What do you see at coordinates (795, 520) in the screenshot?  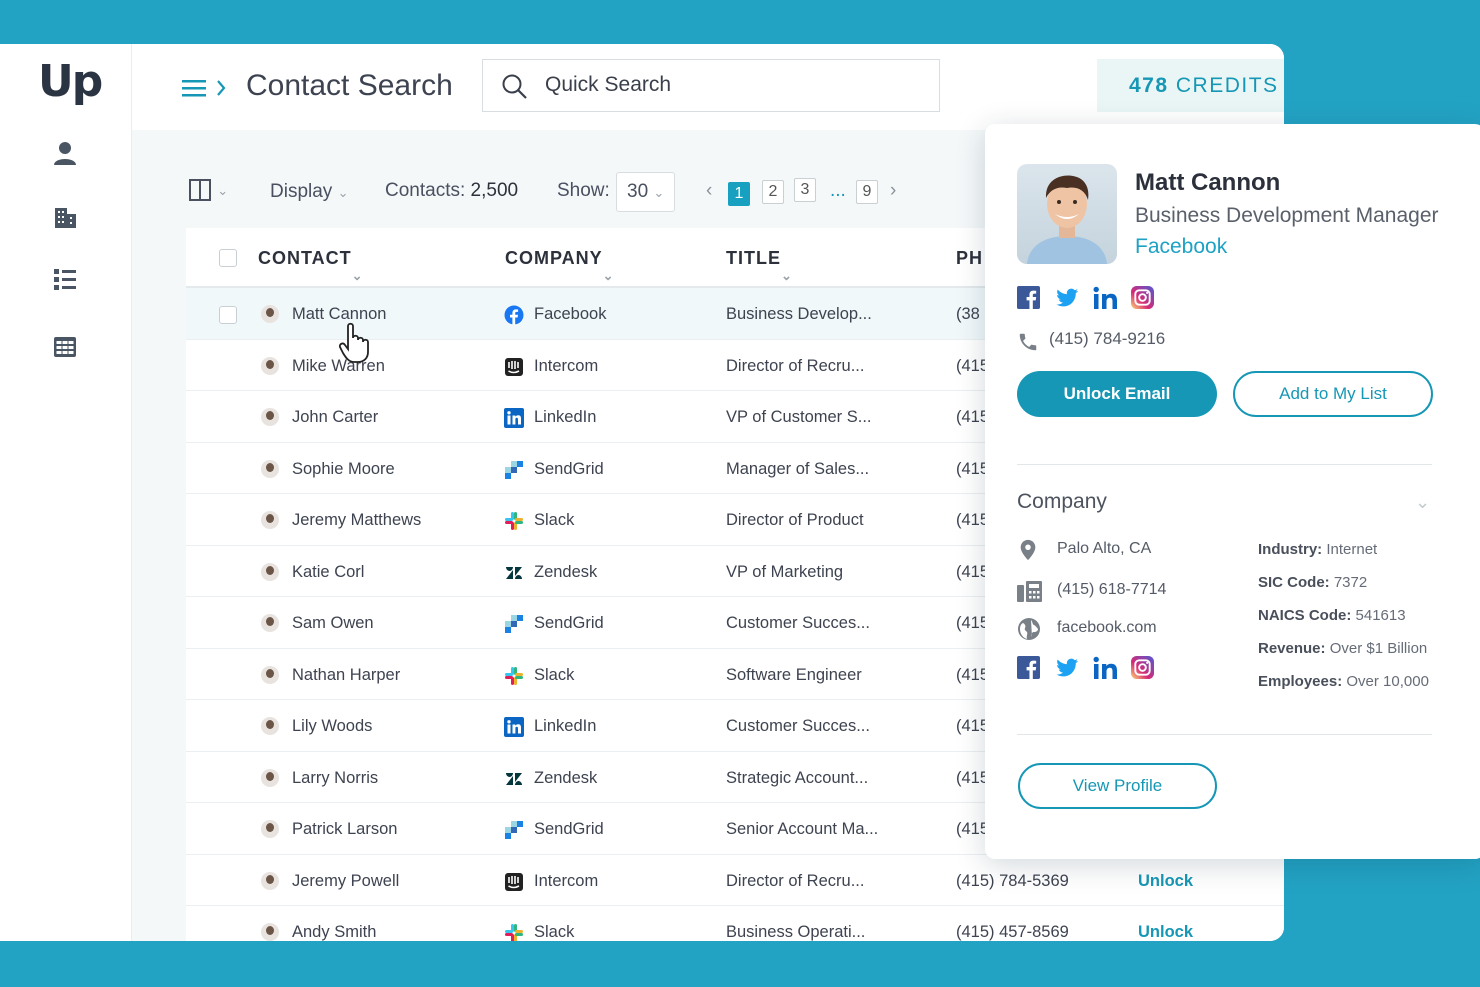 I see `contact-title: Director of Product` at bounding box center [795, 520].